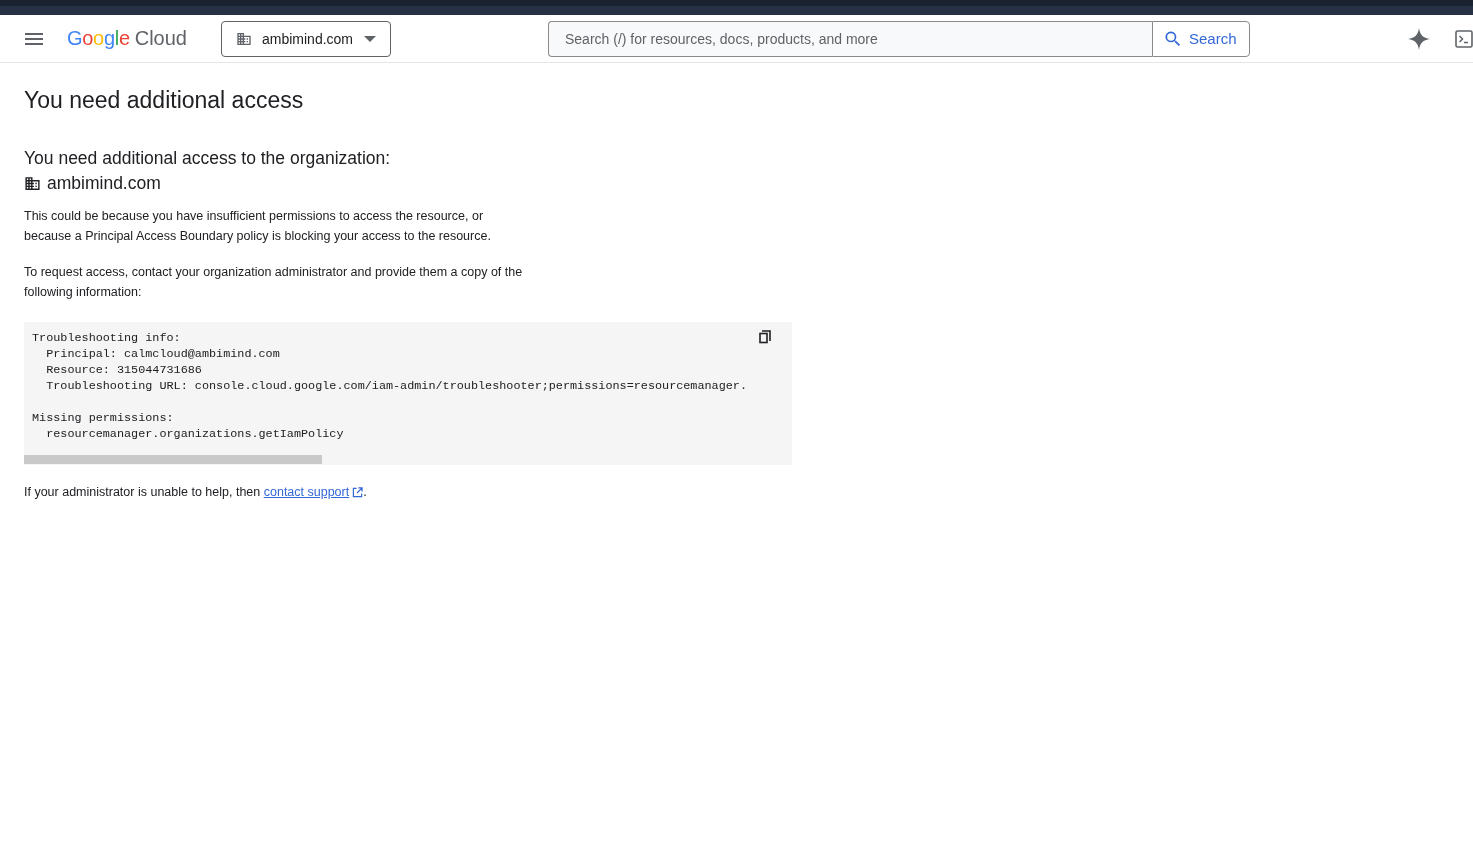 This screenshot has width=1473, height=858. Describe the element at coordinates (850, 38) in the screenshot. I see `search-field: Search (/) for resources, docs, products, and more` at that location.